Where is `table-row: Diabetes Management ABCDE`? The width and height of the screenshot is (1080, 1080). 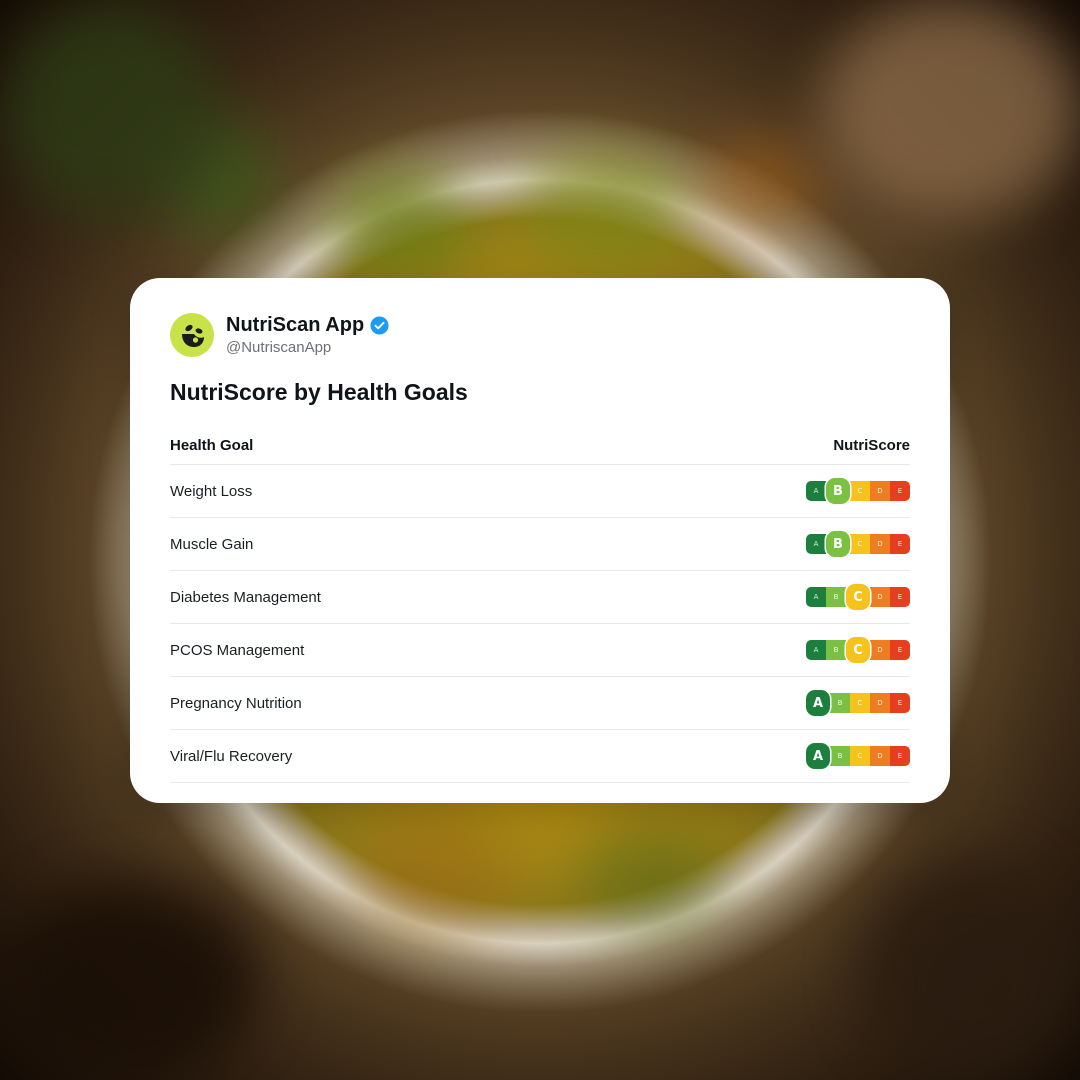 table-row: Diabetes Management ABCDE is located at coordinates (540, 597).